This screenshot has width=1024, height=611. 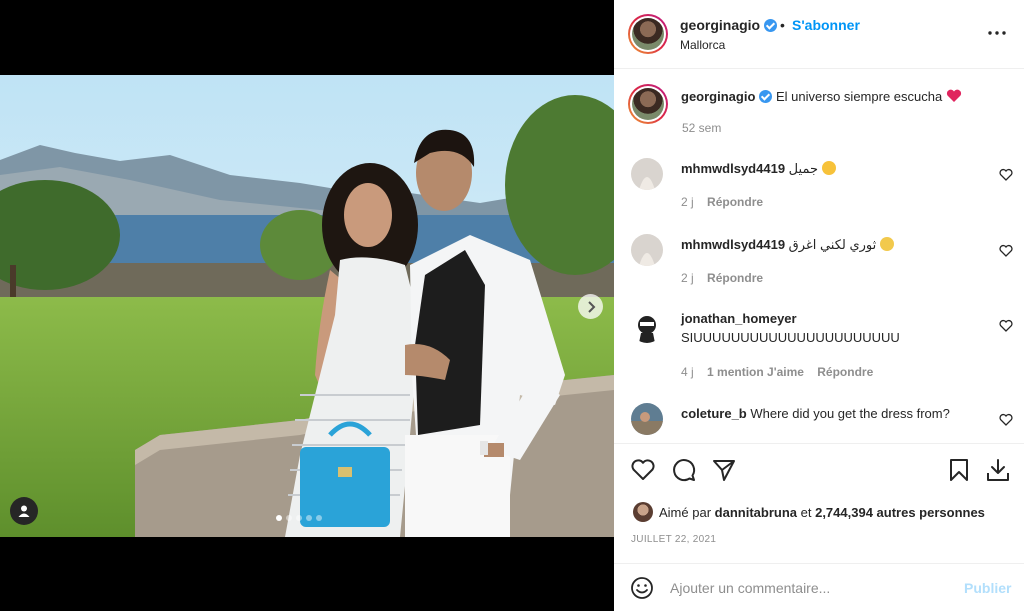 I want to click on more-options-button, so click(x=997, y=33).